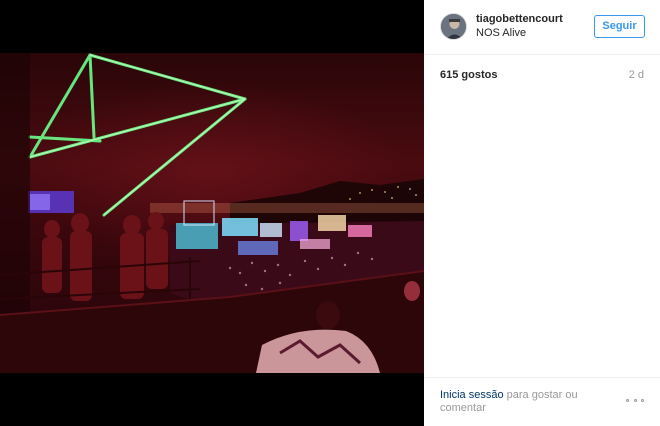 This screenshot has width=660, height=426. I want to click on post-header: tiagobettencourt NOS Alive Seguir, so click(542, 27).